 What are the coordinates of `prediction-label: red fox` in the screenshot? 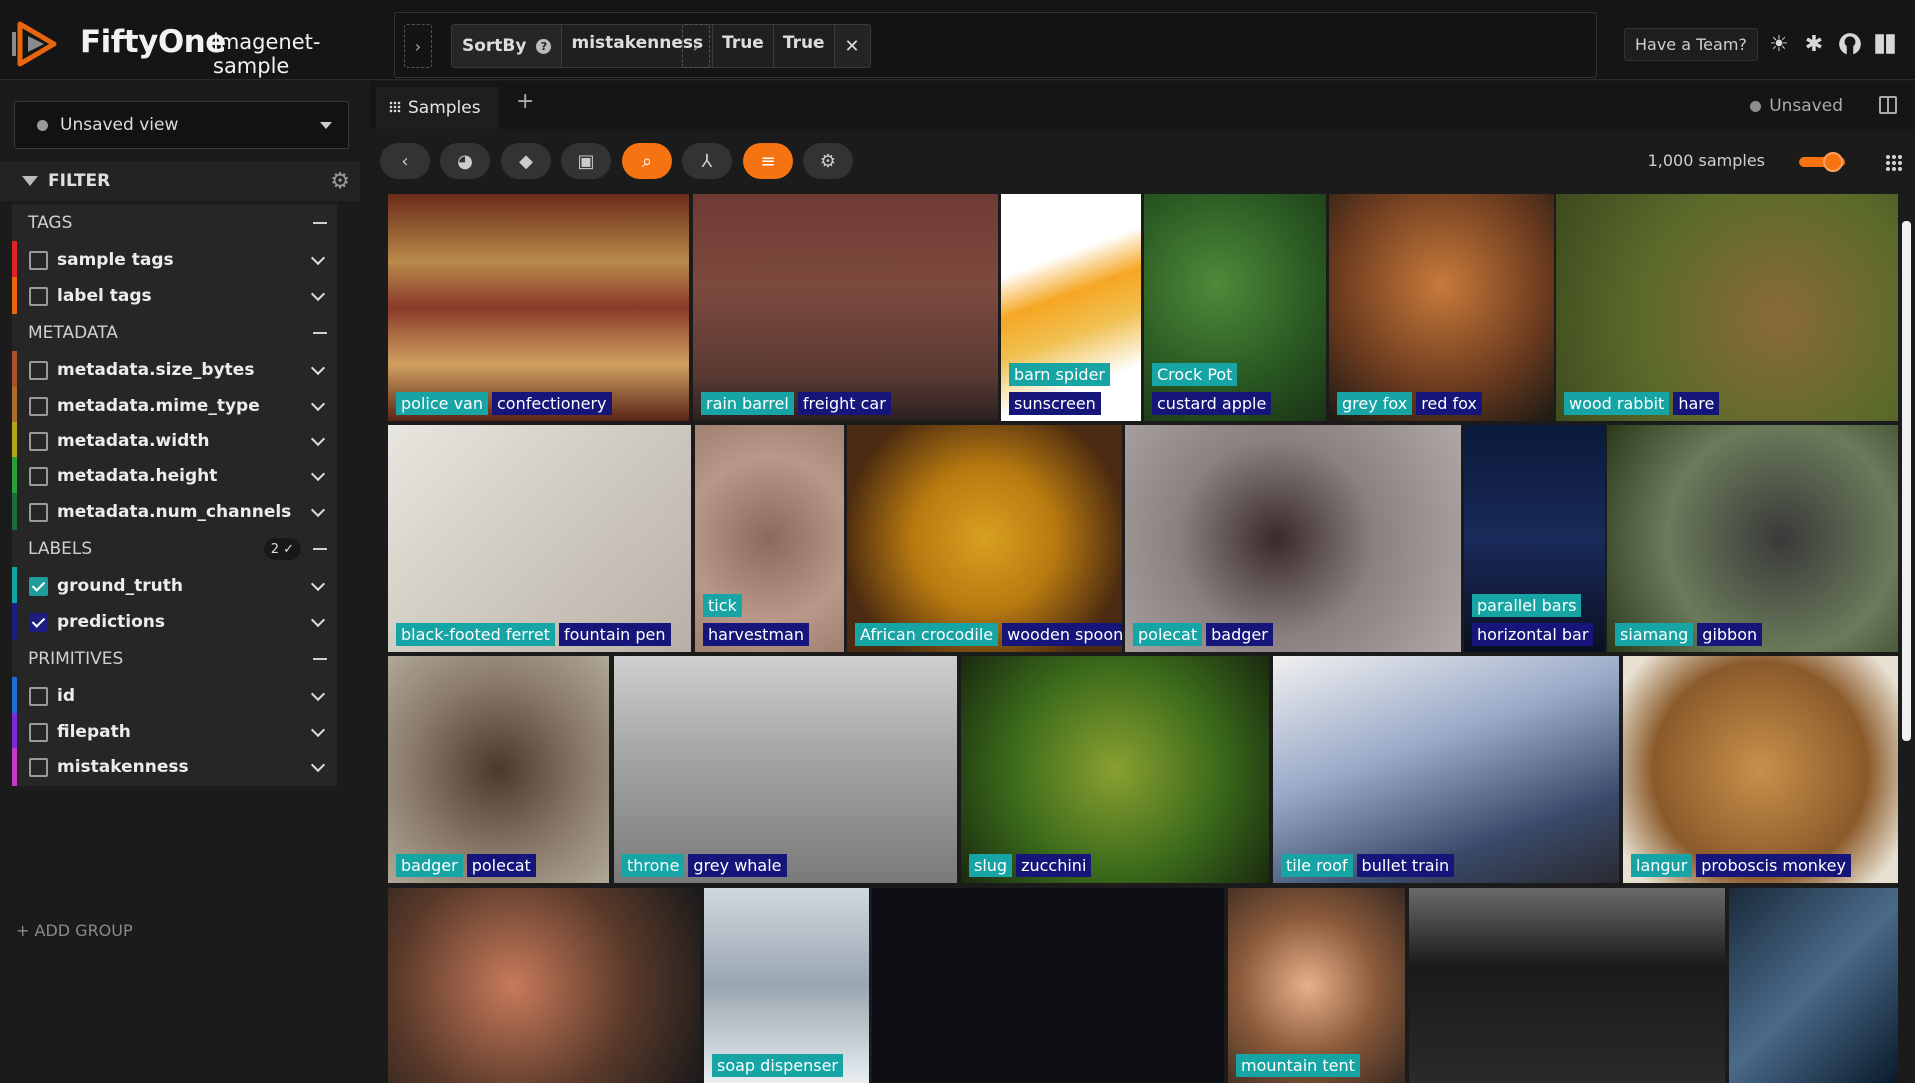 It's located at (1449, 403).